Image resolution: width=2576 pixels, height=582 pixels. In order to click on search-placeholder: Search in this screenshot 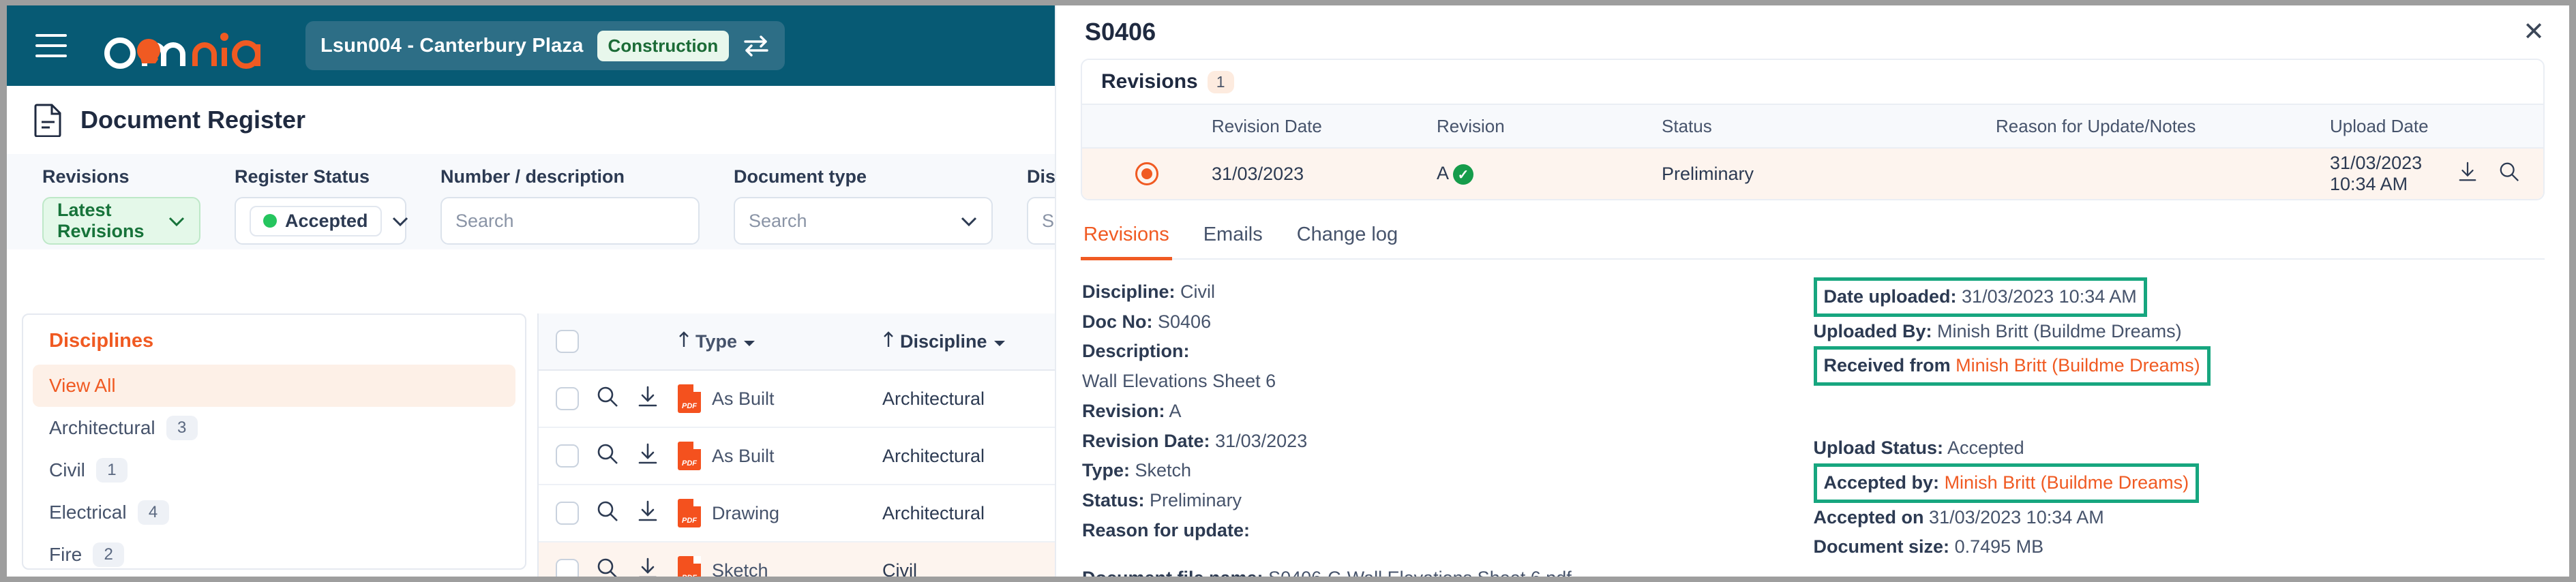, I will do `click(778, 220)`.